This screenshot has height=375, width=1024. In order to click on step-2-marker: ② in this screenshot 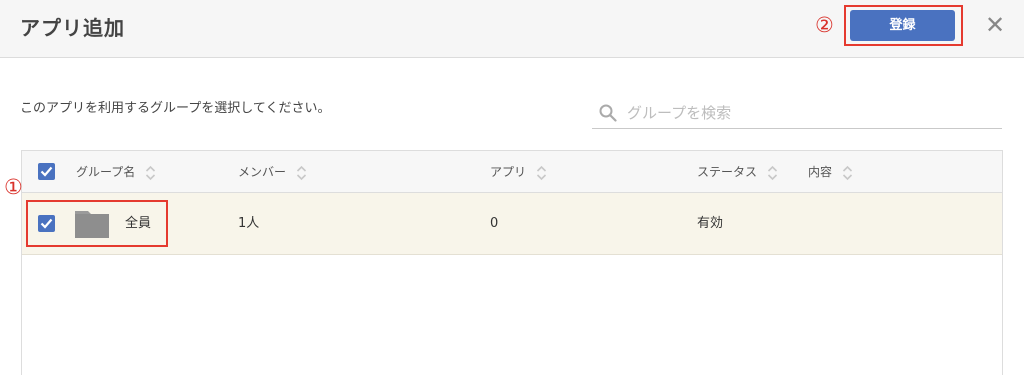, I will do `click(824, 25)`.